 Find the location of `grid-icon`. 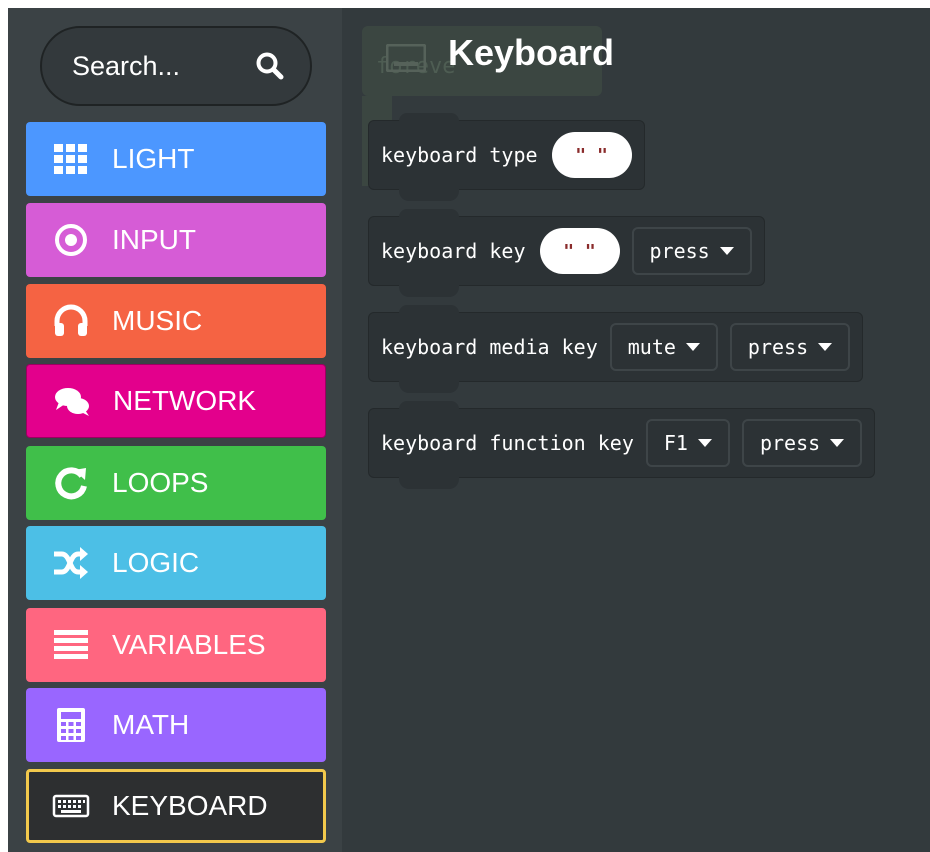

grid-icon is located at coordinates (71, 159).